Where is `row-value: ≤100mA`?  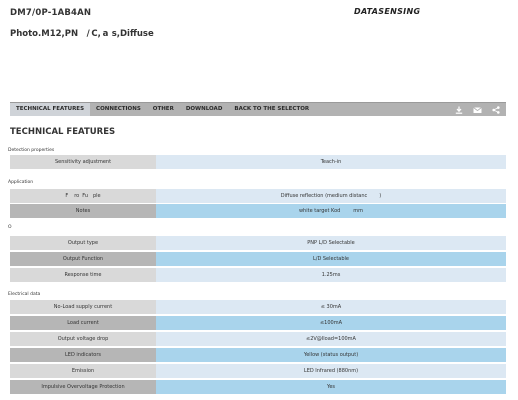 row-value: ≤100mA is located at coordinates (331, 323).